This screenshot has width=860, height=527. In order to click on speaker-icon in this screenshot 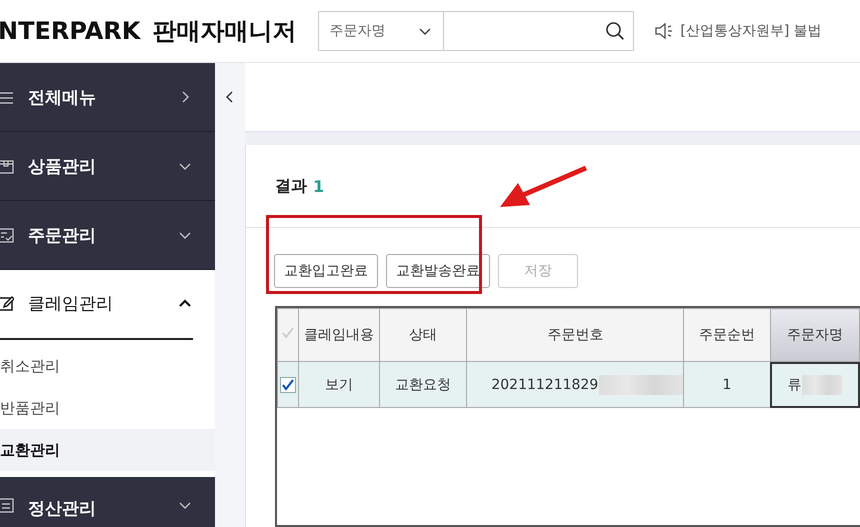, I will do `click(664, 31)`.